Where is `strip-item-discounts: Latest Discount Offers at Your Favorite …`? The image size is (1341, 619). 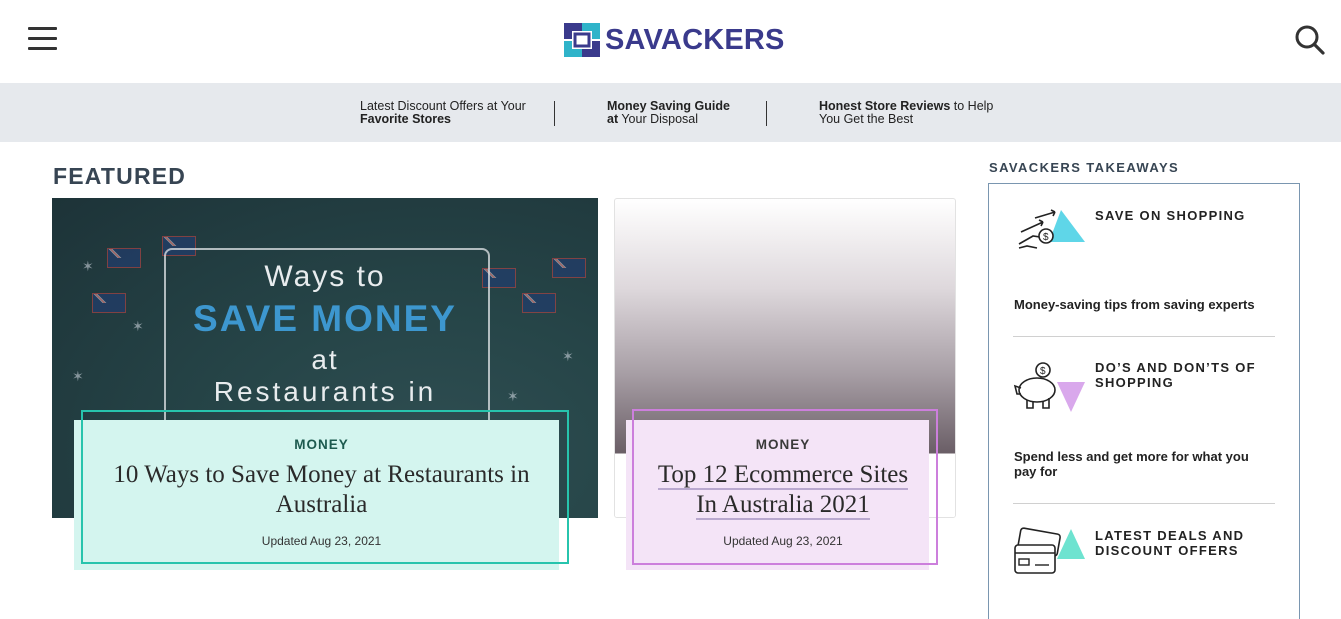
strip-item-discounts: Latest Discount Offers at Your Favorite … is located at coordinates (443, 113).